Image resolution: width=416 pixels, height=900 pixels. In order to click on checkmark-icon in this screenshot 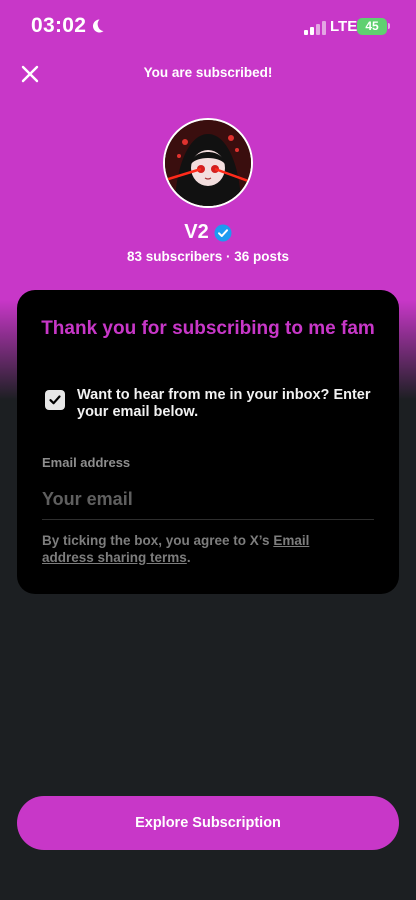, I will do `click(55, 400)`.